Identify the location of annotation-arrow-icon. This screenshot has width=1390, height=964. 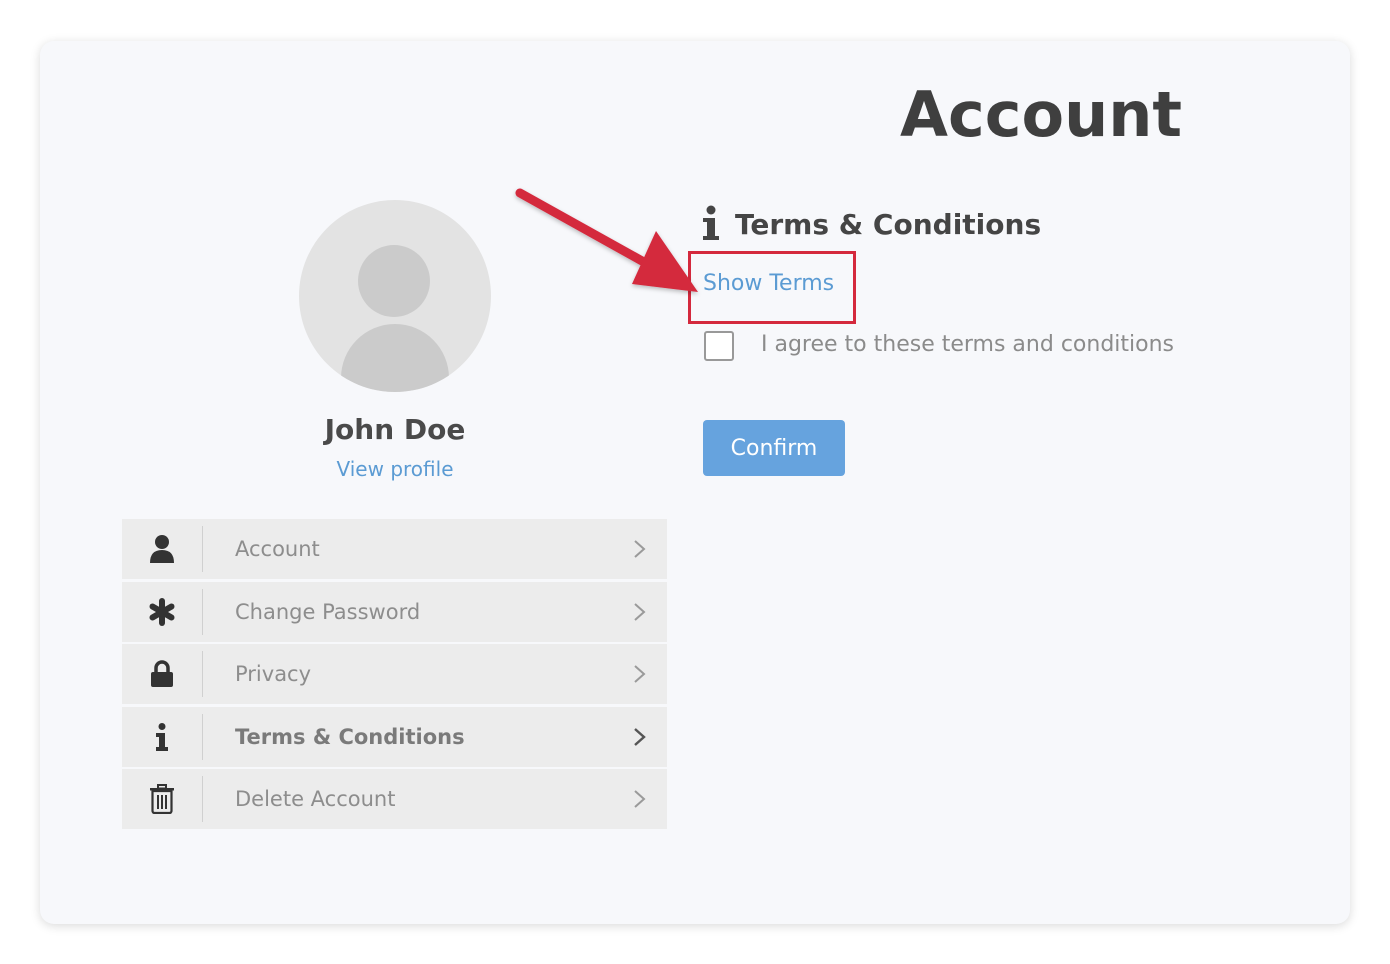
(606, 240).